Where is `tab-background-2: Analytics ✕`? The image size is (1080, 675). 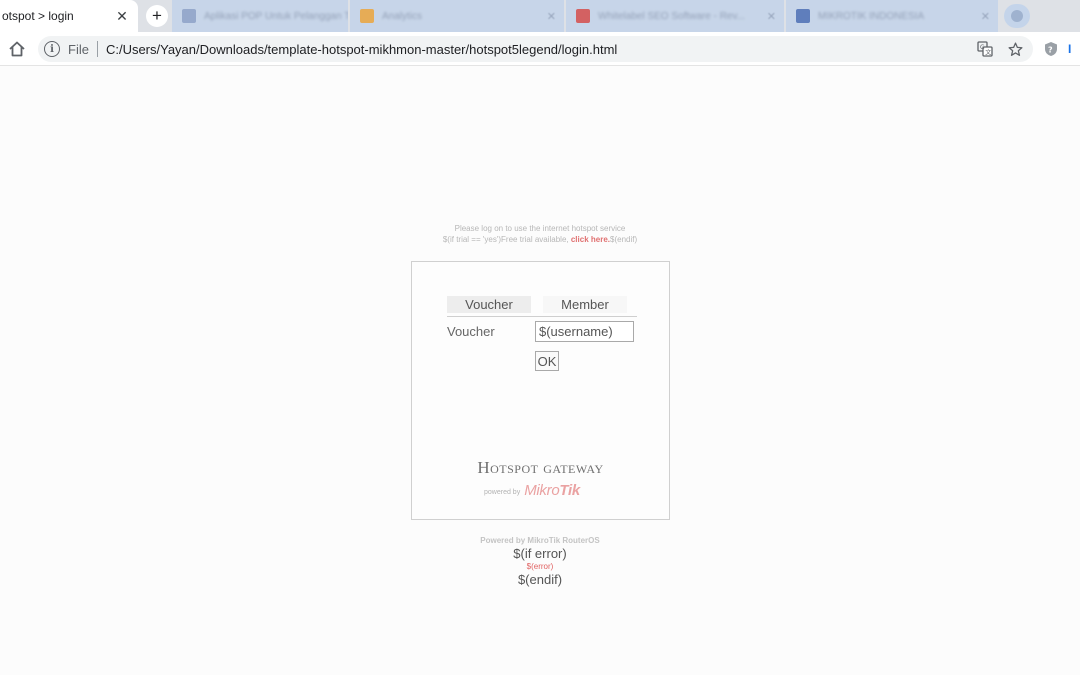
tab-background-2: Analytics ✕ is located at coordinates (457, 16).